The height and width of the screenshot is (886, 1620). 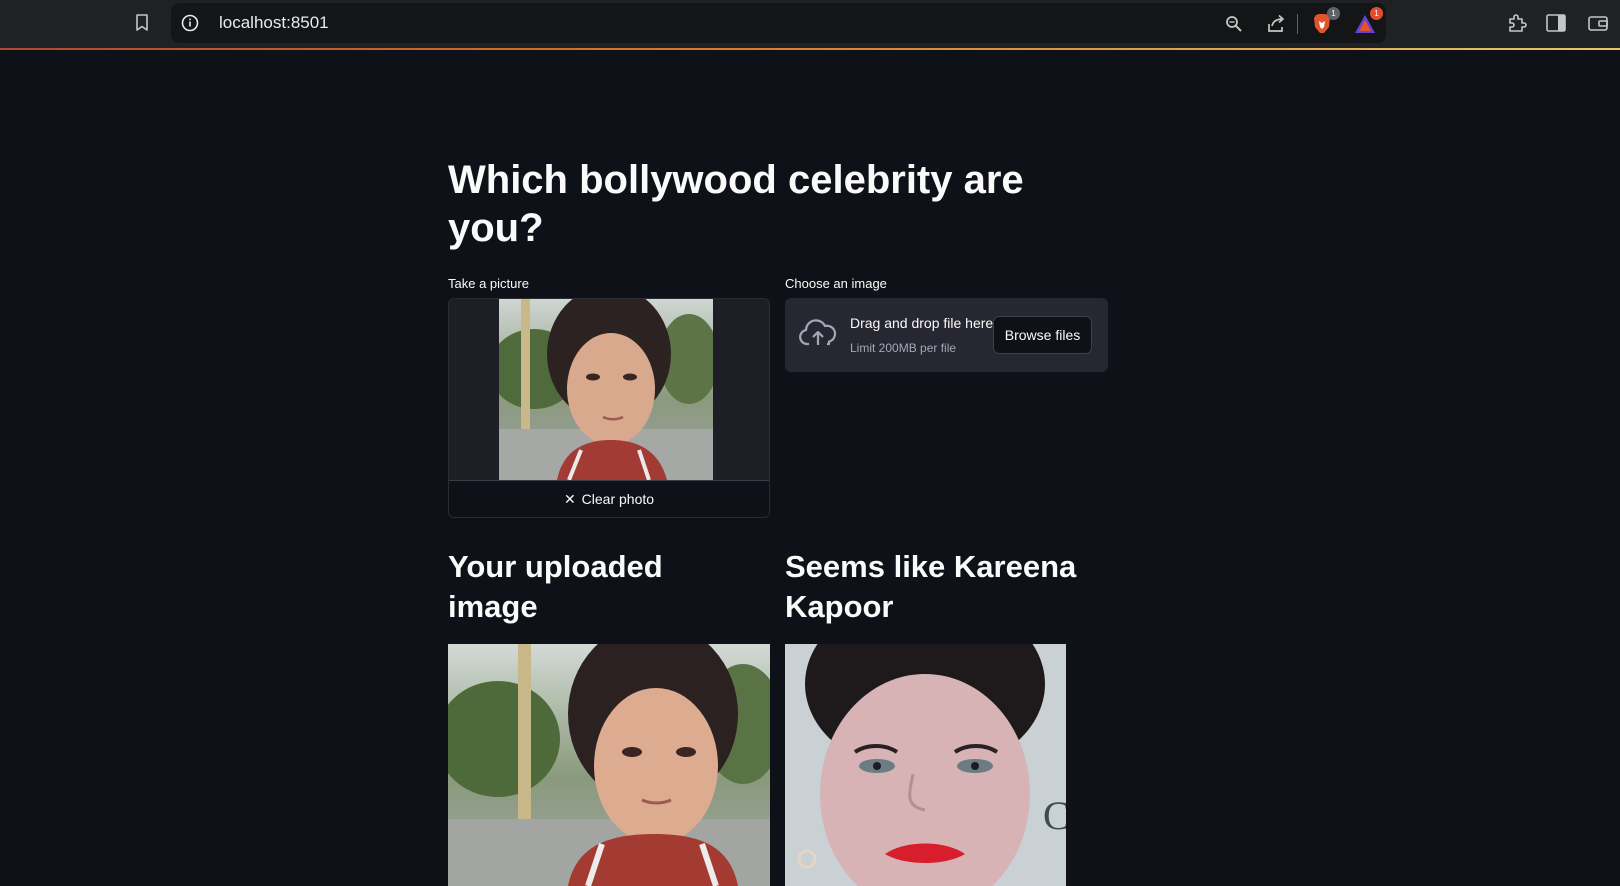 What do you see at coordinates (1234, 24) in the screenshot?
I see `zoom-icon` at bounding box center [1234, 24].